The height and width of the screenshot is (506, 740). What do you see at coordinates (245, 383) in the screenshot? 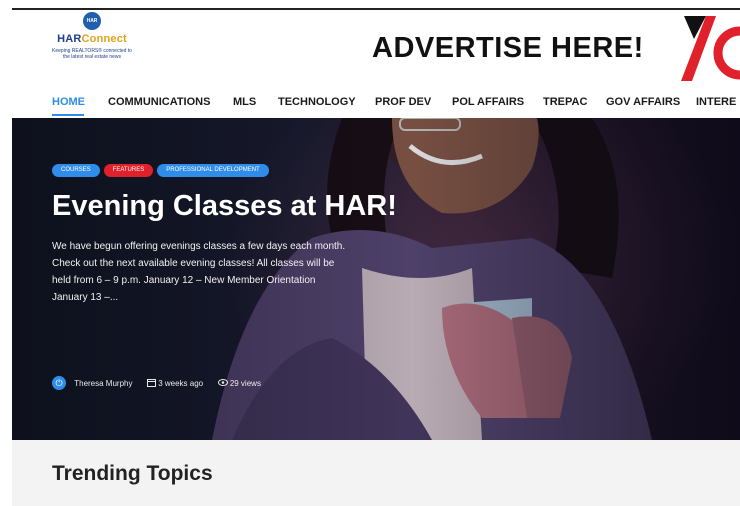
I see `view-count: 29 views` at bounding box center [245, 383].